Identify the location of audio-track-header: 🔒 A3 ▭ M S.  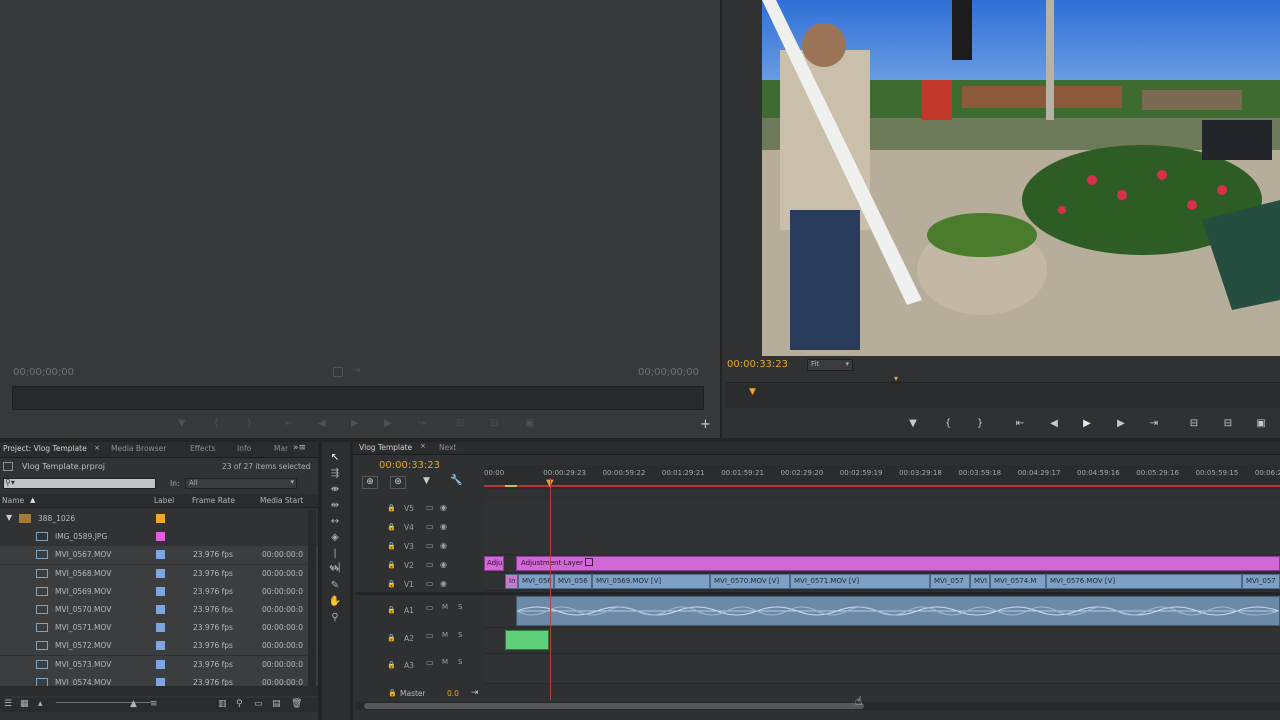
(419, 667).